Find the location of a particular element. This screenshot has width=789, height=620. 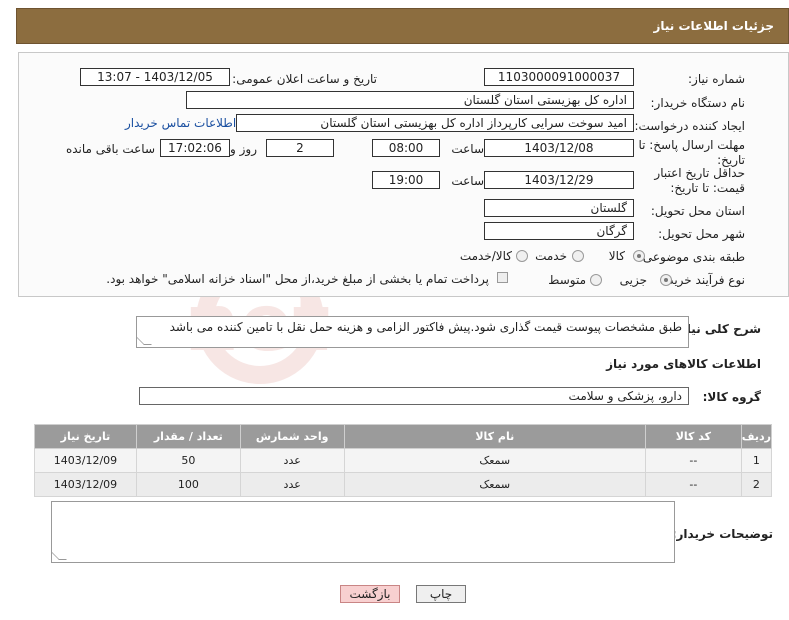

need-number-field: 1103000091000037 is located at coordinates (559, 77).